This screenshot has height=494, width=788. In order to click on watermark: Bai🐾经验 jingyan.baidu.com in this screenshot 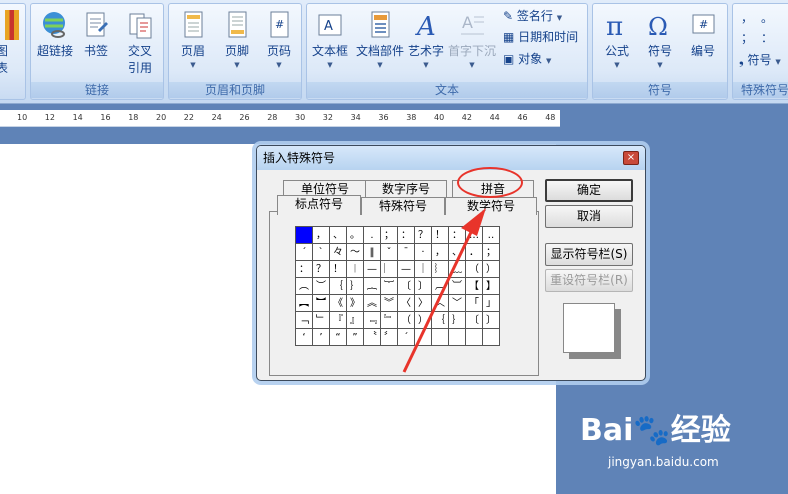, I will do `click(655, 437)`.